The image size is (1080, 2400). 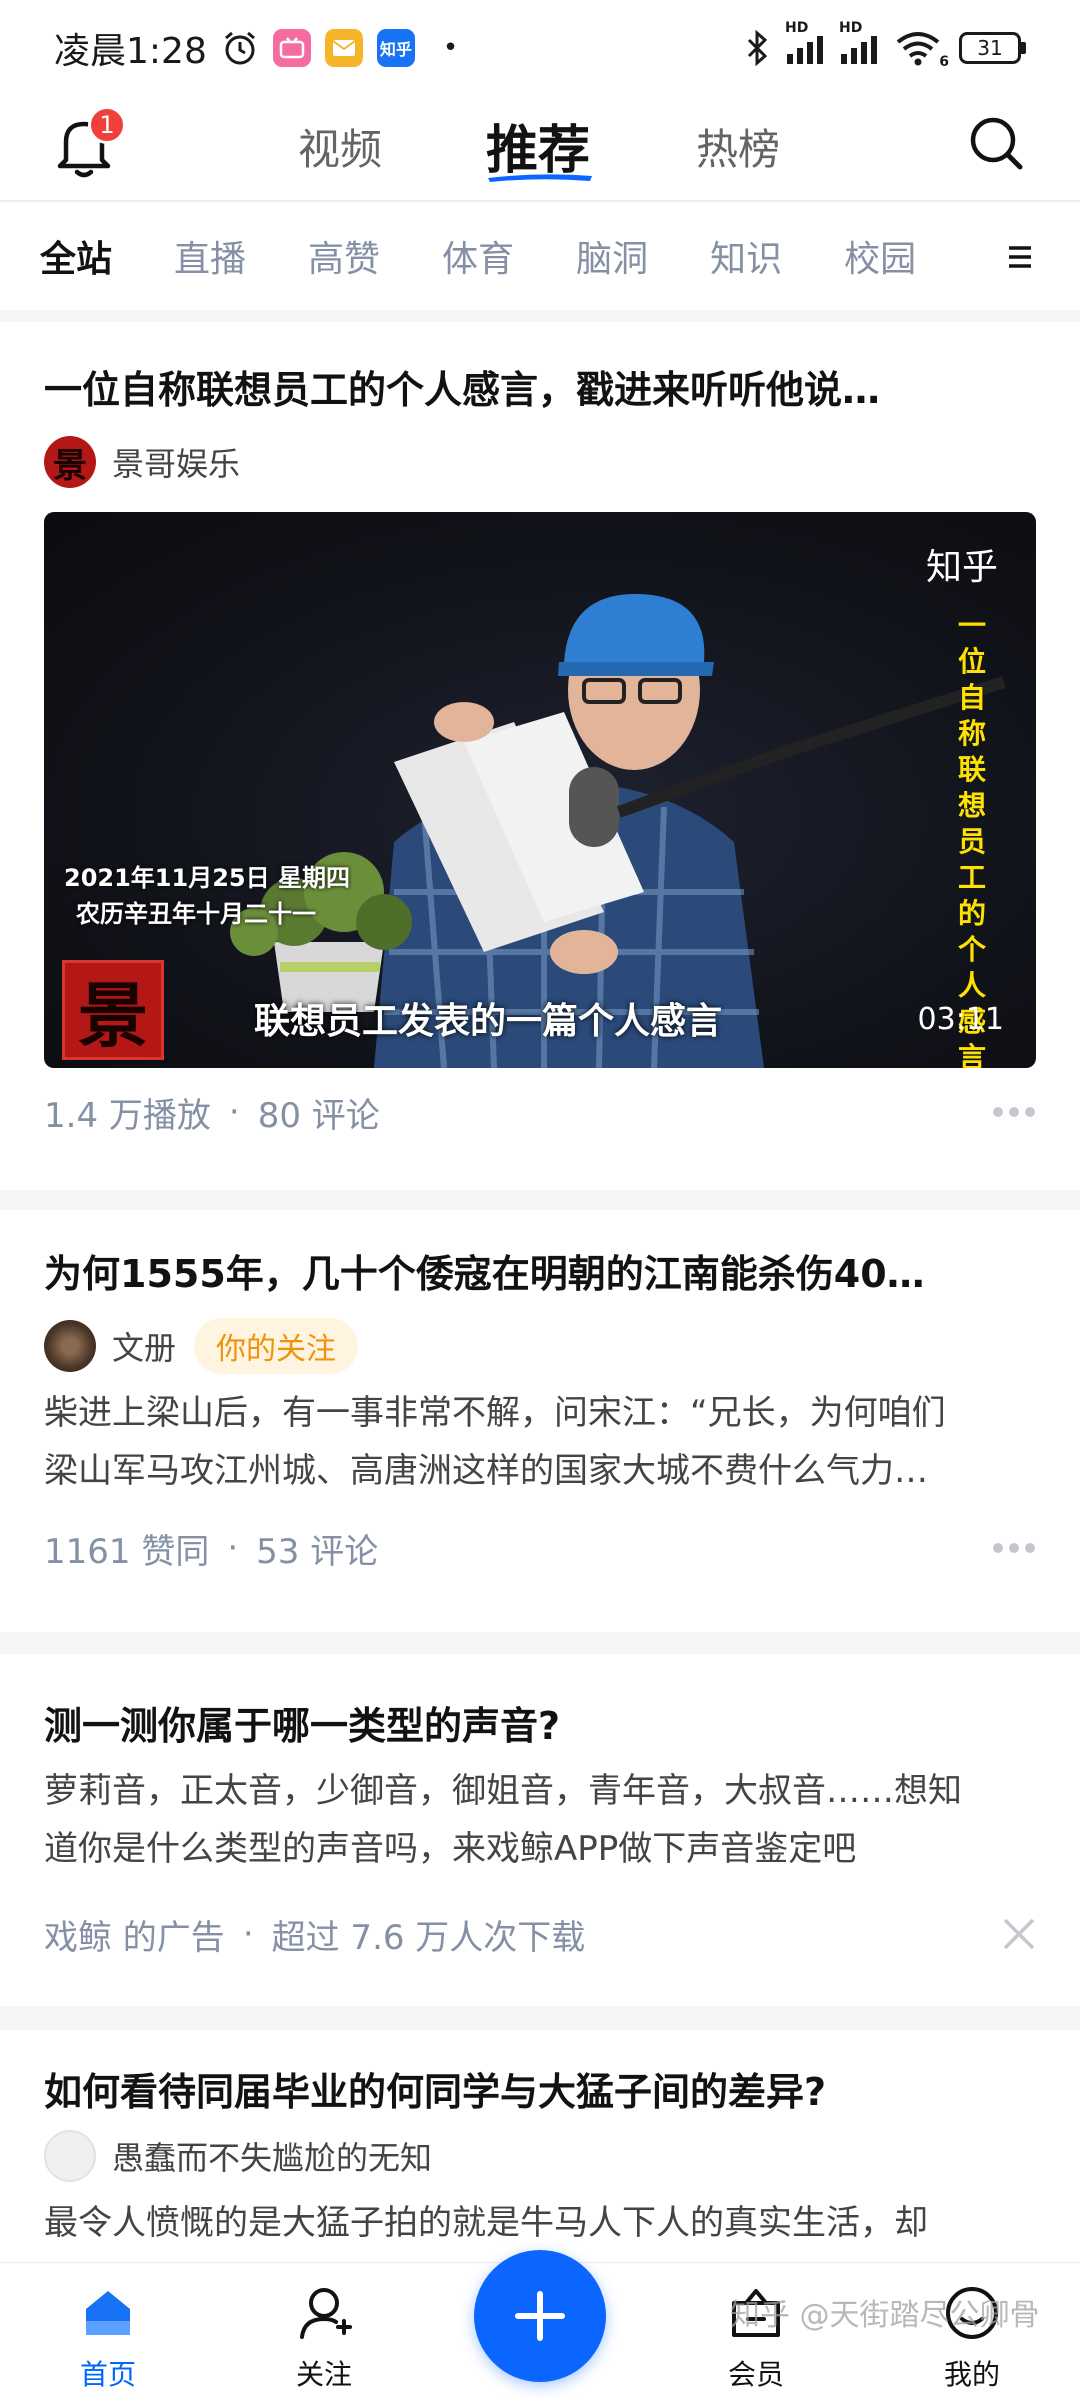 I want to click on ad-title: 测一测你属于哪一类型的声音?, so click(x=540, y=1726).